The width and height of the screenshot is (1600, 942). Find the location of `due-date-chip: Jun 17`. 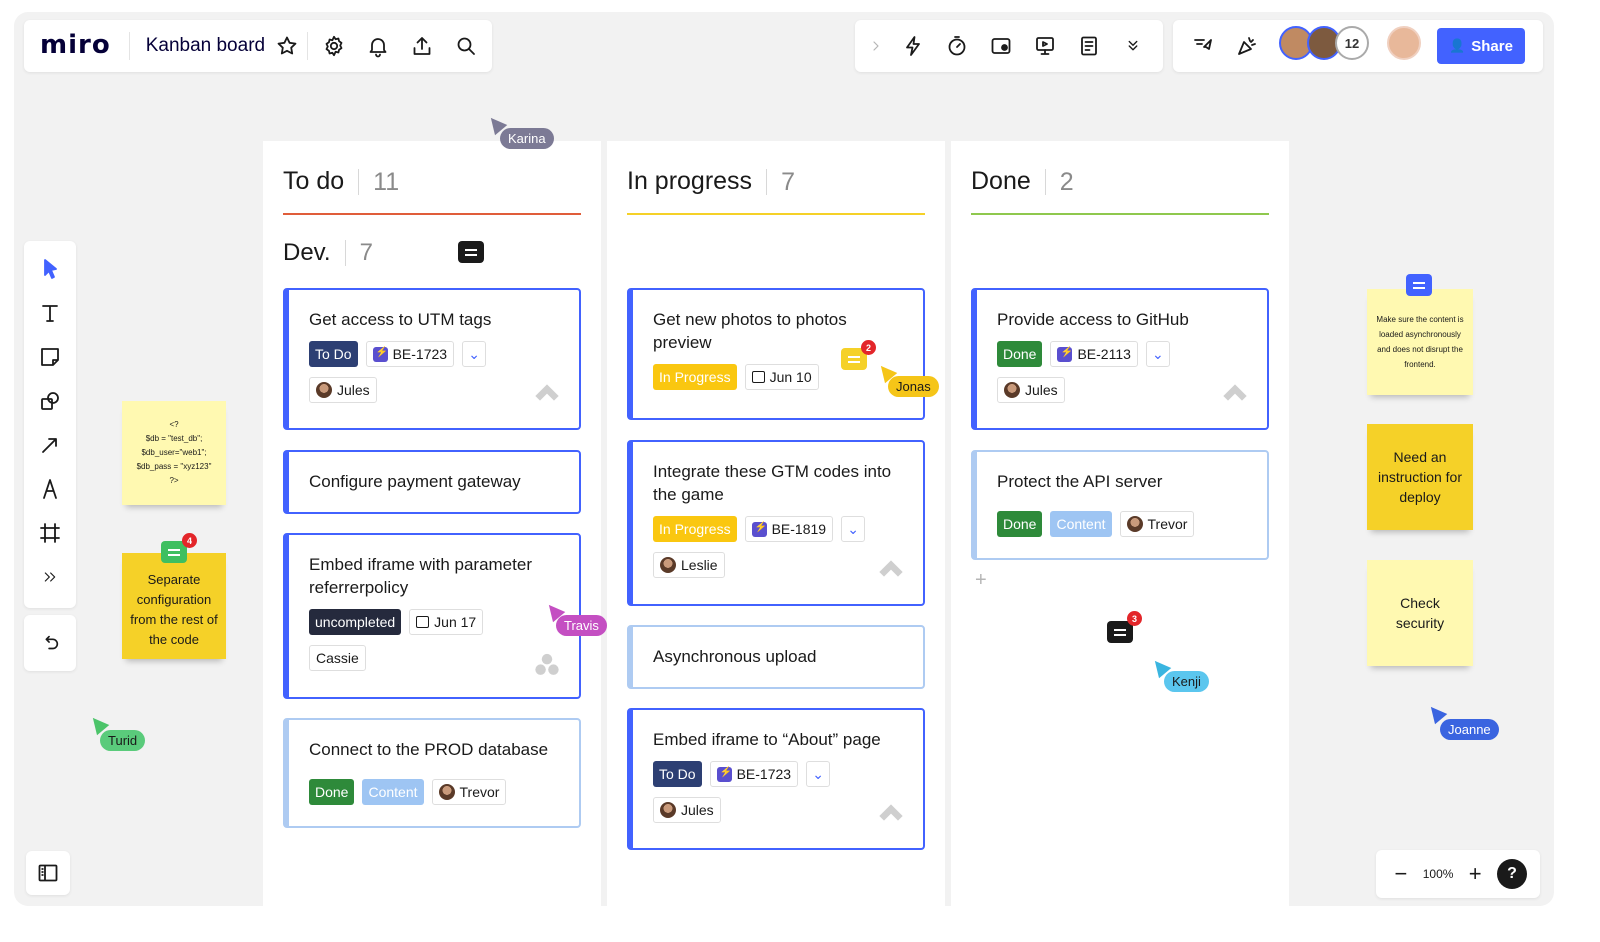

due-date-chip: Jun 17 is located at coordinates (446, 622).